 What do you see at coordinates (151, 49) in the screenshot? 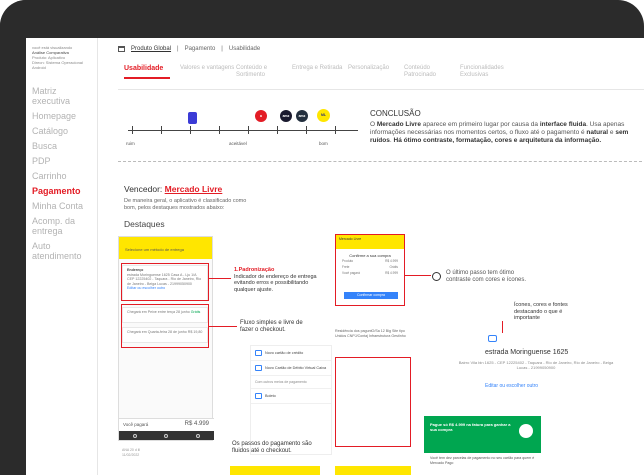
I see `breadcrumb-item: Produto Global` at bounding box center [151, 49].